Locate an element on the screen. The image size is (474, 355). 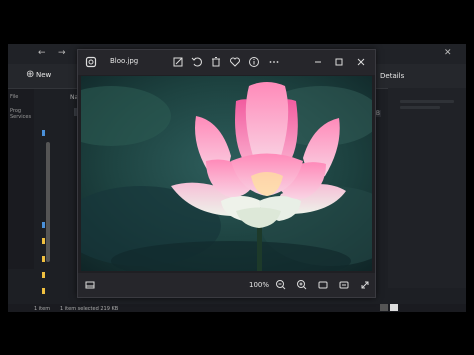
sidebar-item: Services is located at coordinates (20, 117).